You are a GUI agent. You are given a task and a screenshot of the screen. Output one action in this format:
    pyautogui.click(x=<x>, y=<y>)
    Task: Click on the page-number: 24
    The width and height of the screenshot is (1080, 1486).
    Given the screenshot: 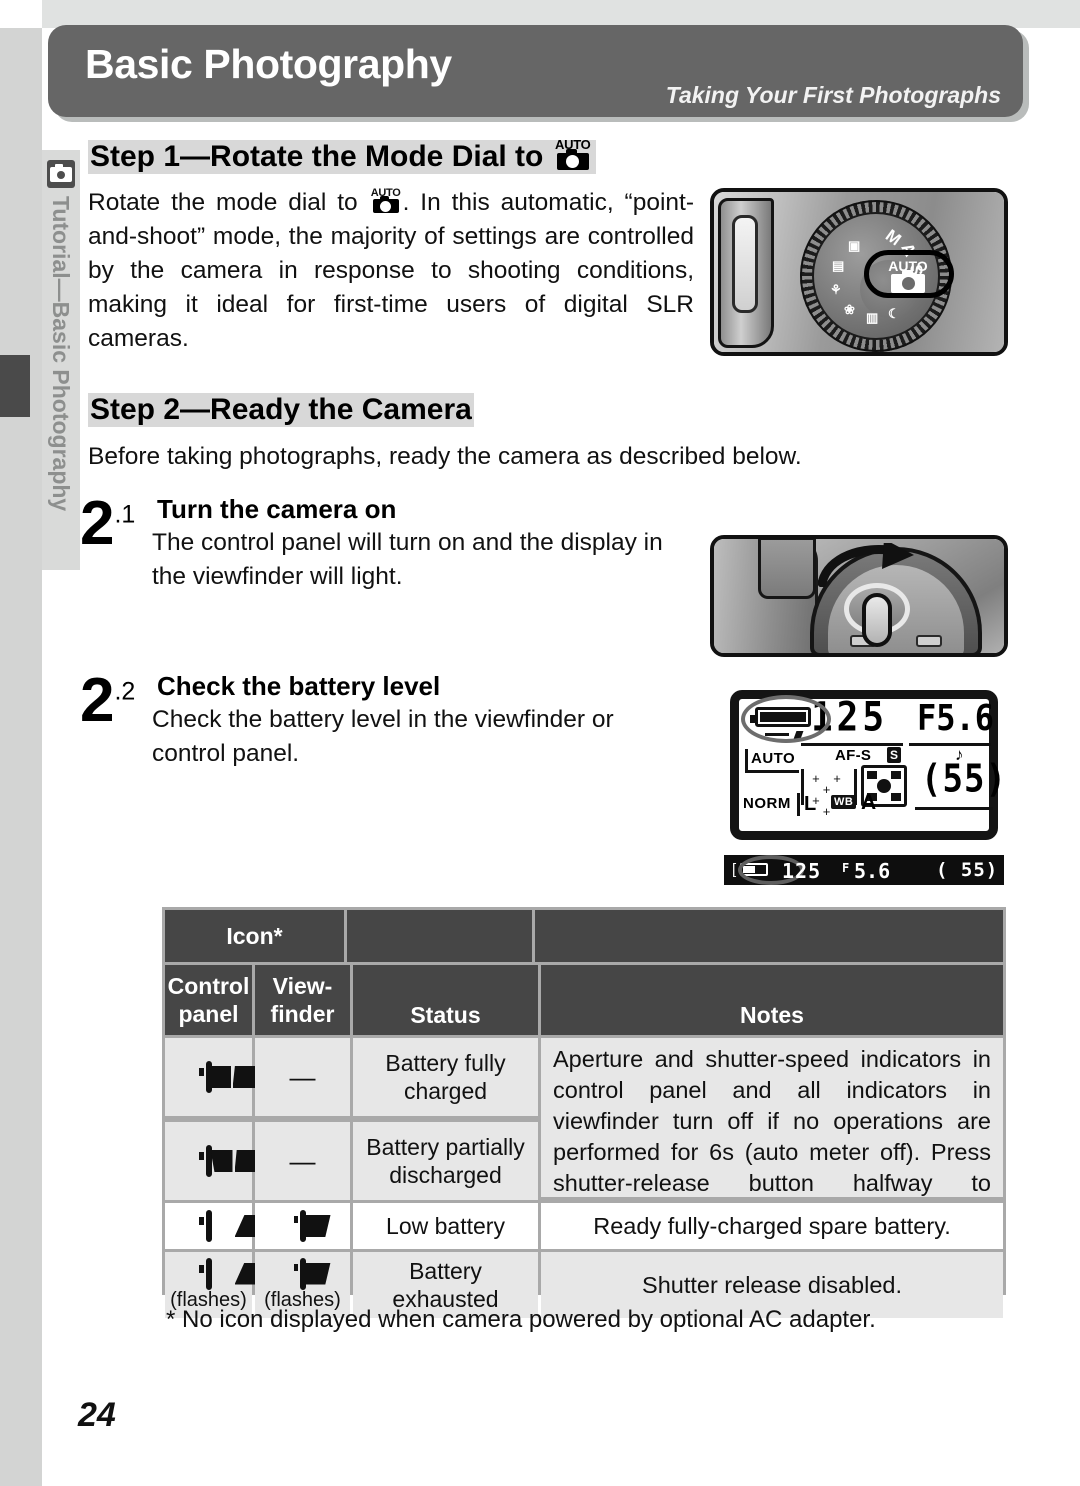 What is the action you would take?
    pyautogui.click(x=97, y=1415)
    